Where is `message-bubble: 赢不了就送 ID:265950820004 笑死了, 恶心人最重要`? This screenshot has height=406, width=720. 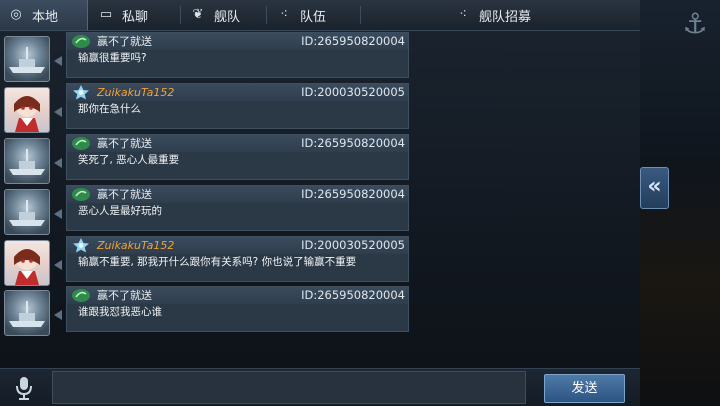 message-bubble: 赢不了就送 ID:265950820004 笑死了, 恶心人最重要 is located at coordinates (237, 157).